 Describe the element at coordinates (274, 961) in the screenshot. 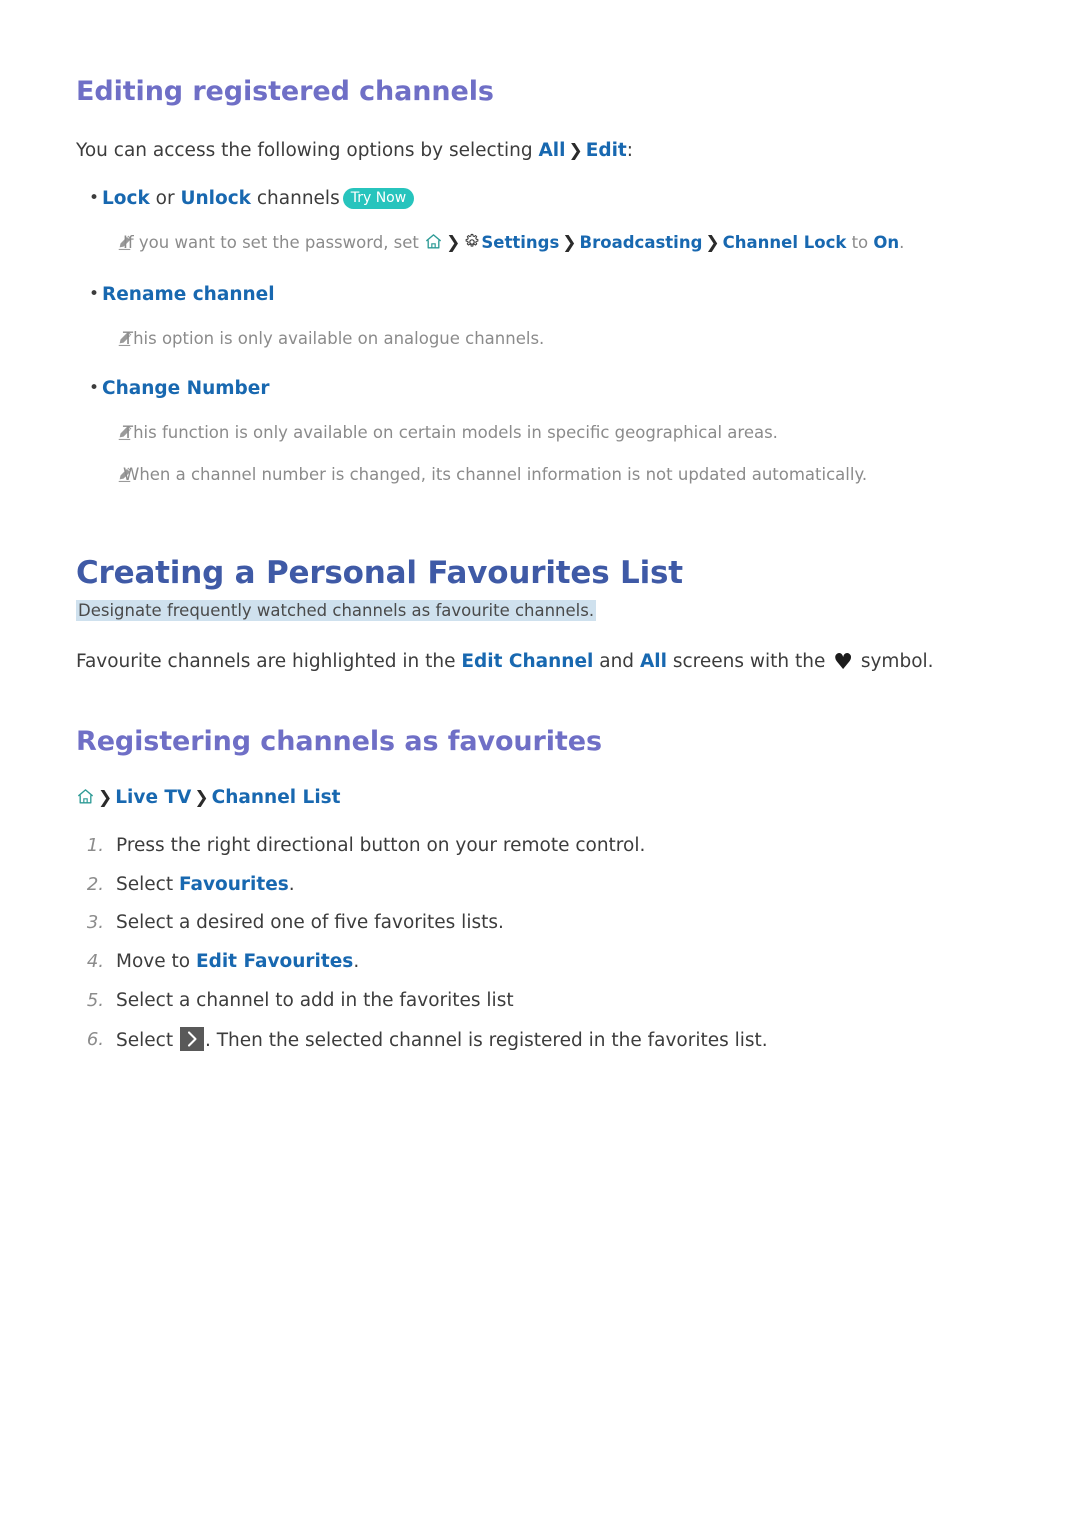

I see `link-edit-favourites: Edit Favourites` at that location.